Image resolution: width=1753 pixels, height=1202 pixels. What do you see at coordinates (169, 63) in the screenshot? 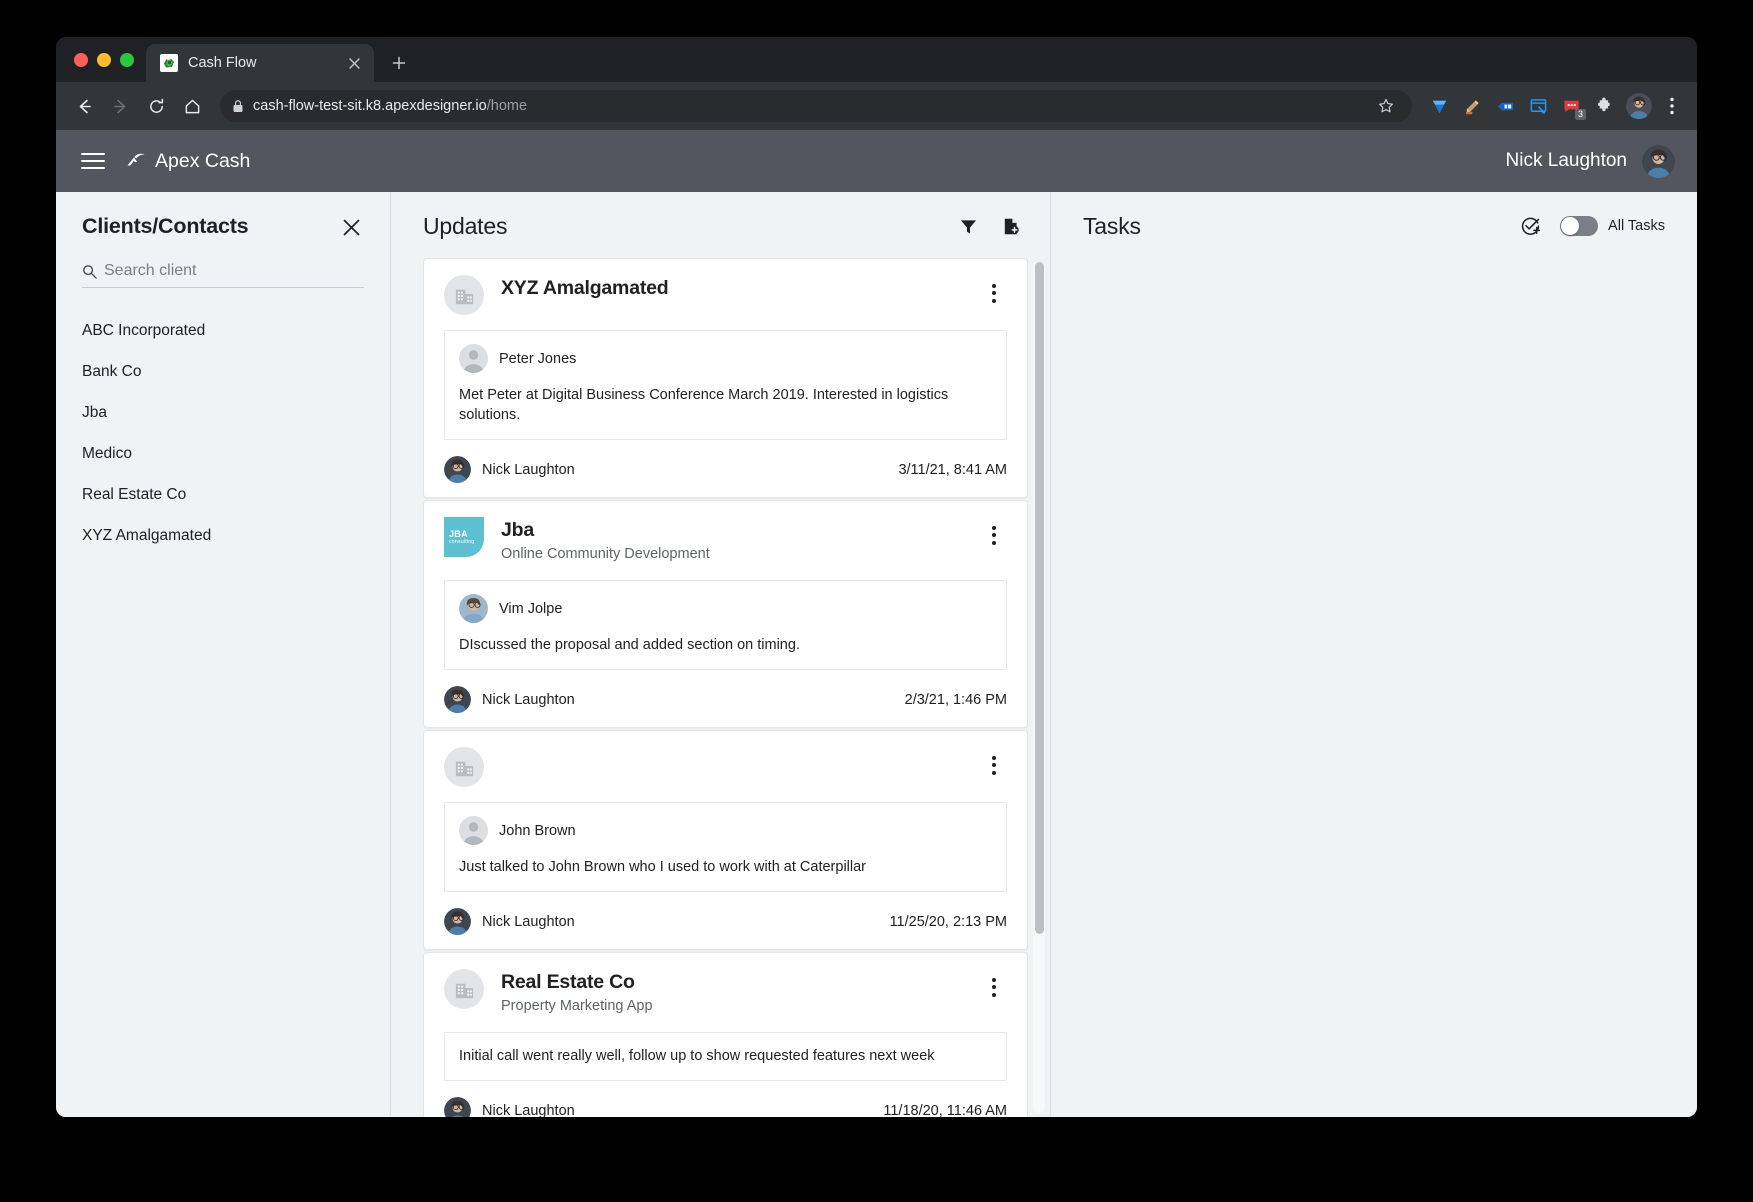
I see `cash-flow-favicon` at bounding box center [169, 63].